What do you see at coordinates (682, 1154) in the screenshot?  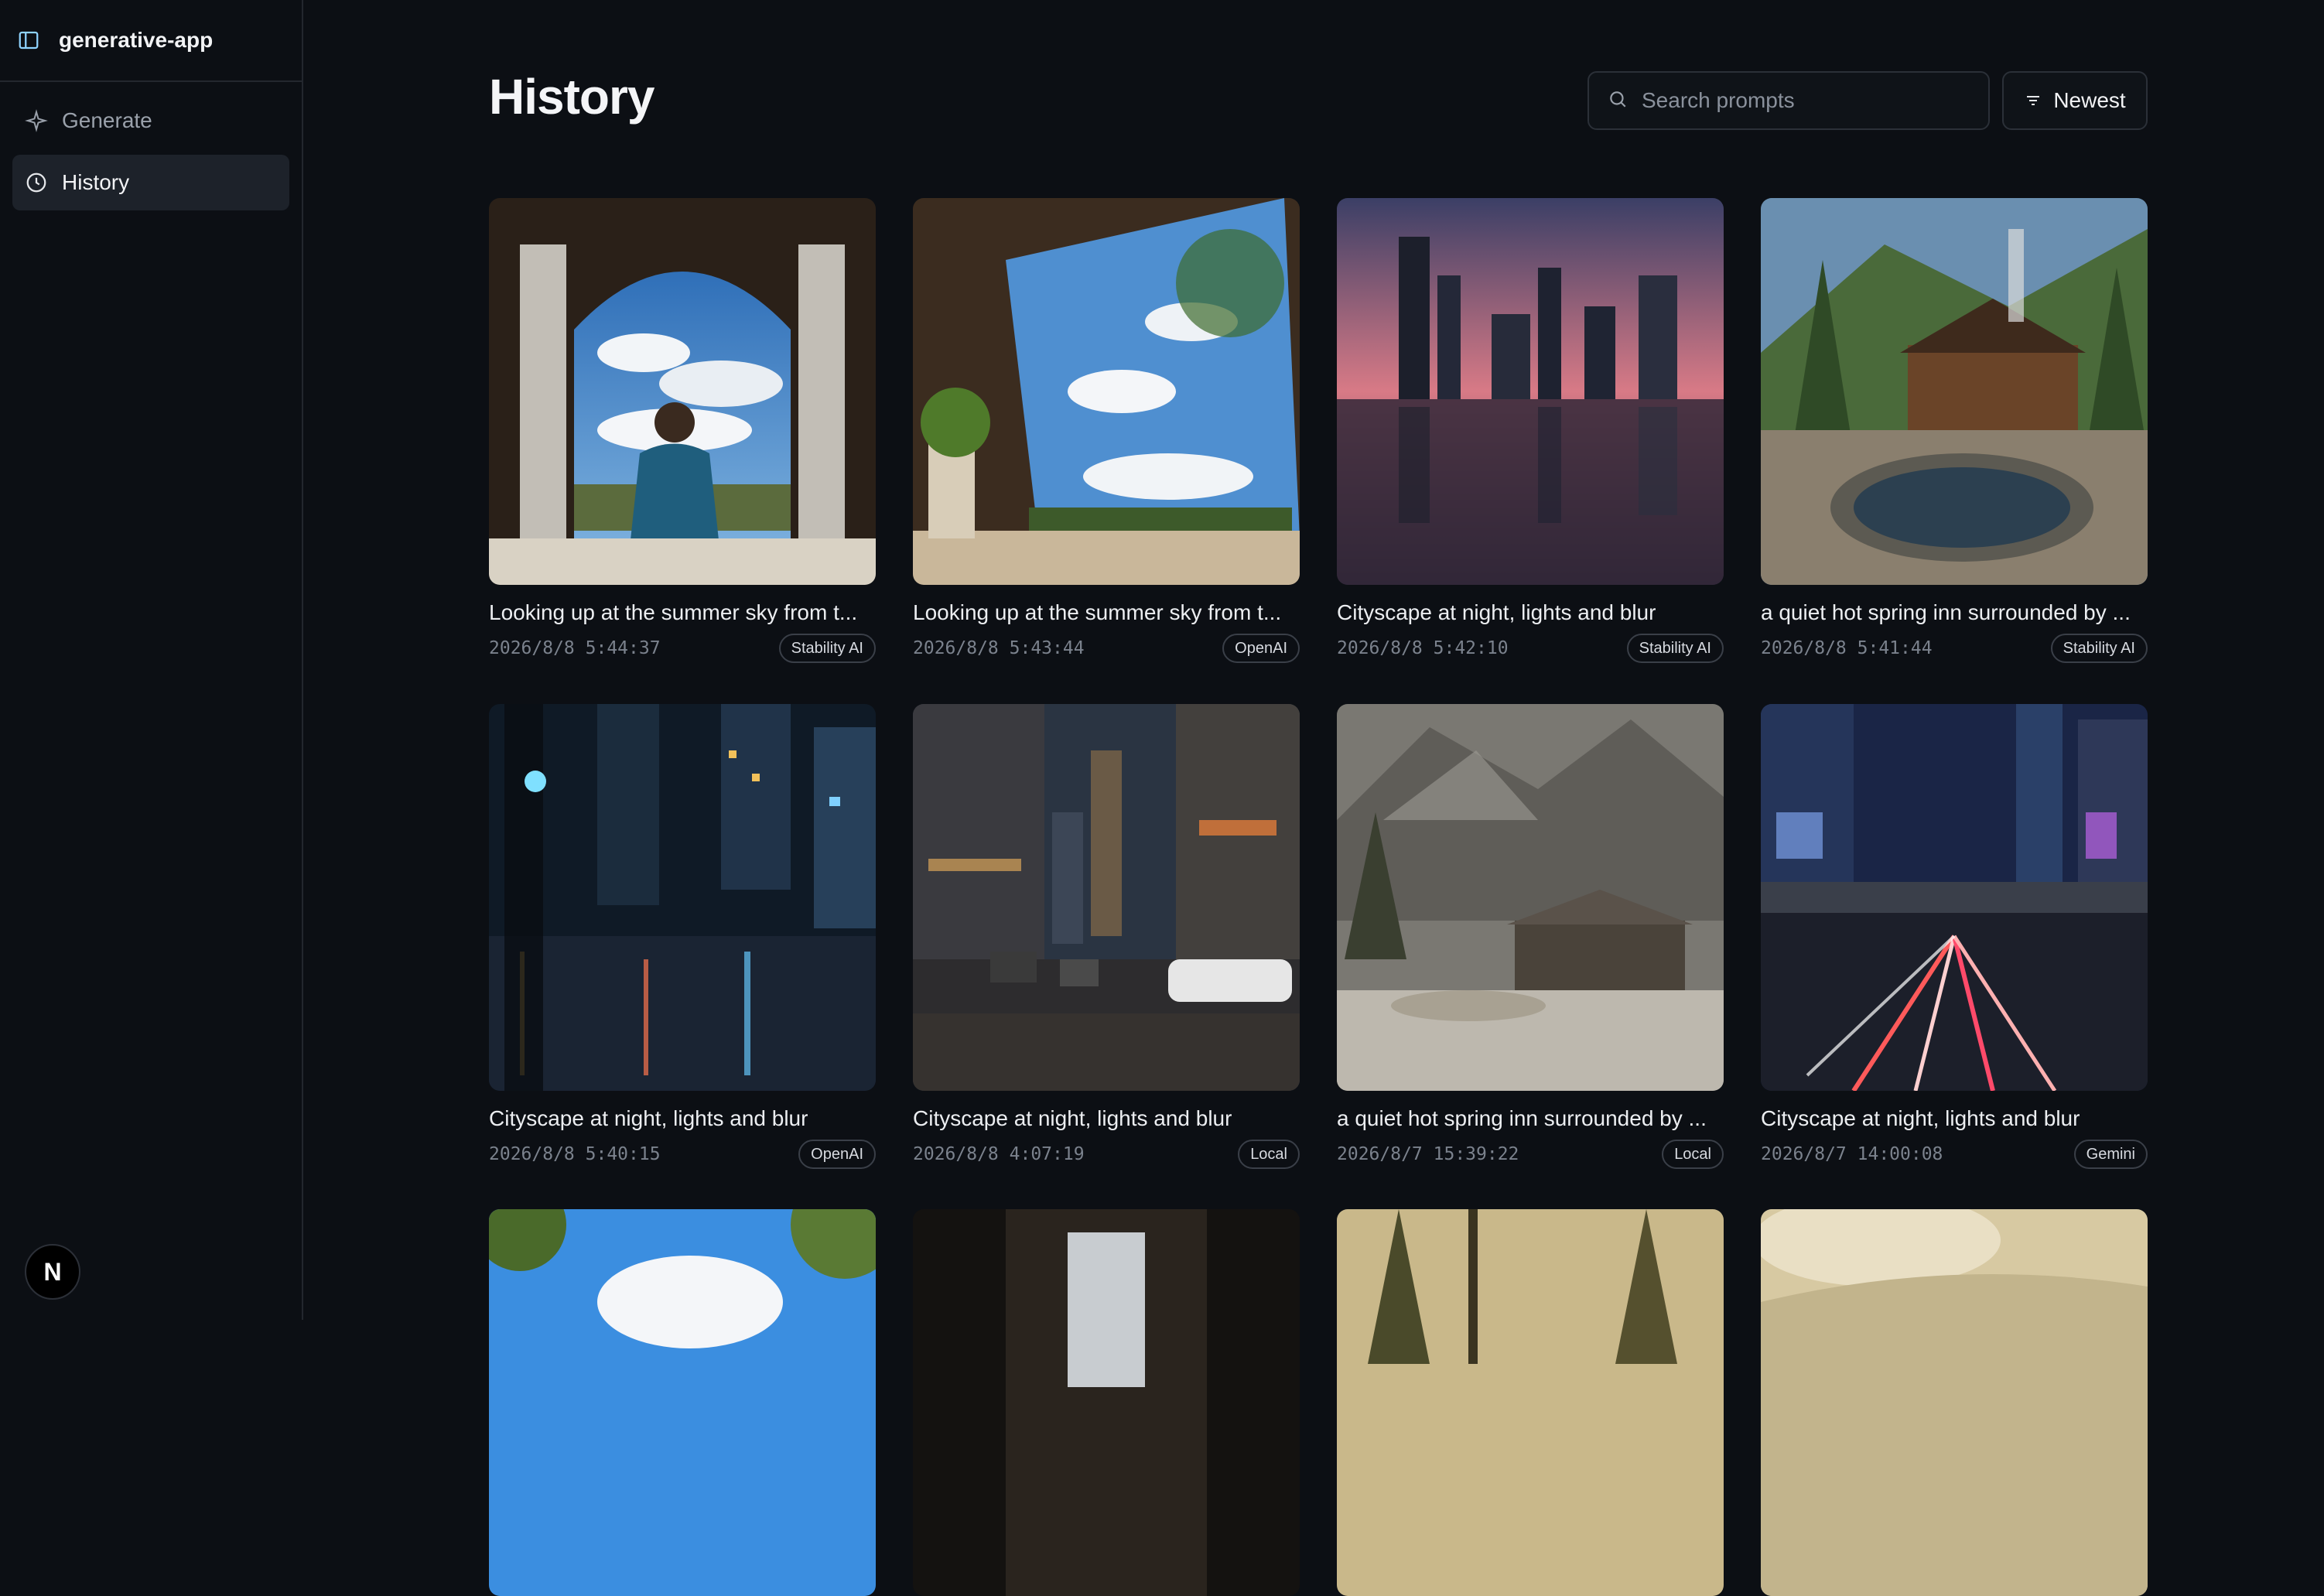 I see `card-meta: 2026/8/8 5:40:15 OpenAI` at bounding box center [682, 1154].